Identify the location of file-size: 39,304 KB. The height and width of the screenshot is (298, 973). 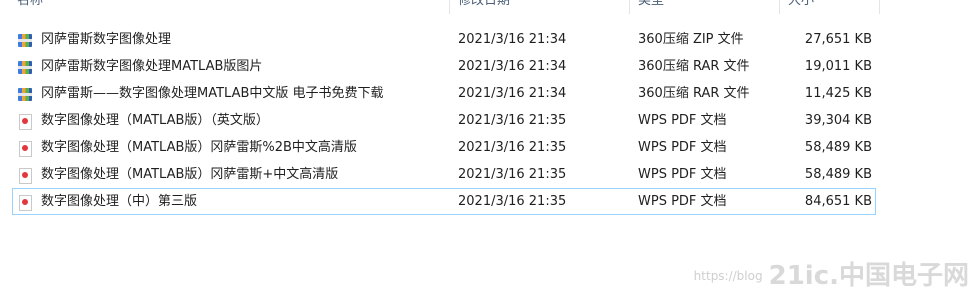
(838, 120).